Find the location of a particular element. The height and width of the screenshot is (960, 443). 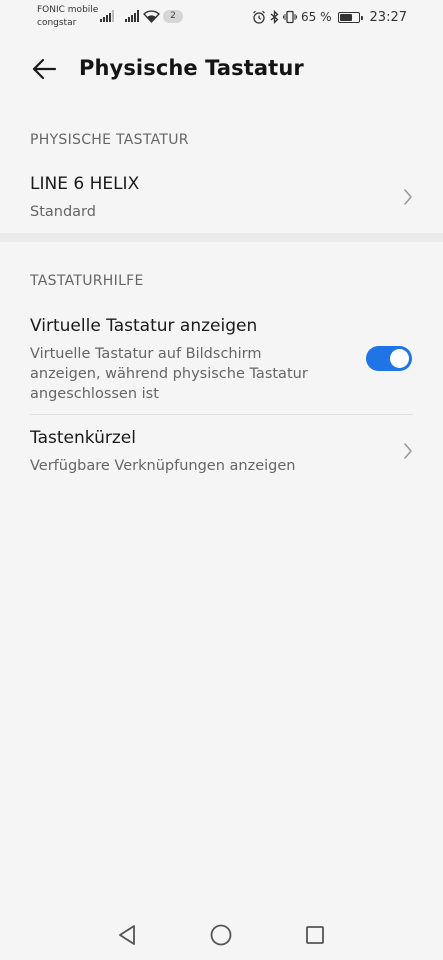

system-navigation-bar is located at coordinates (221, 935).